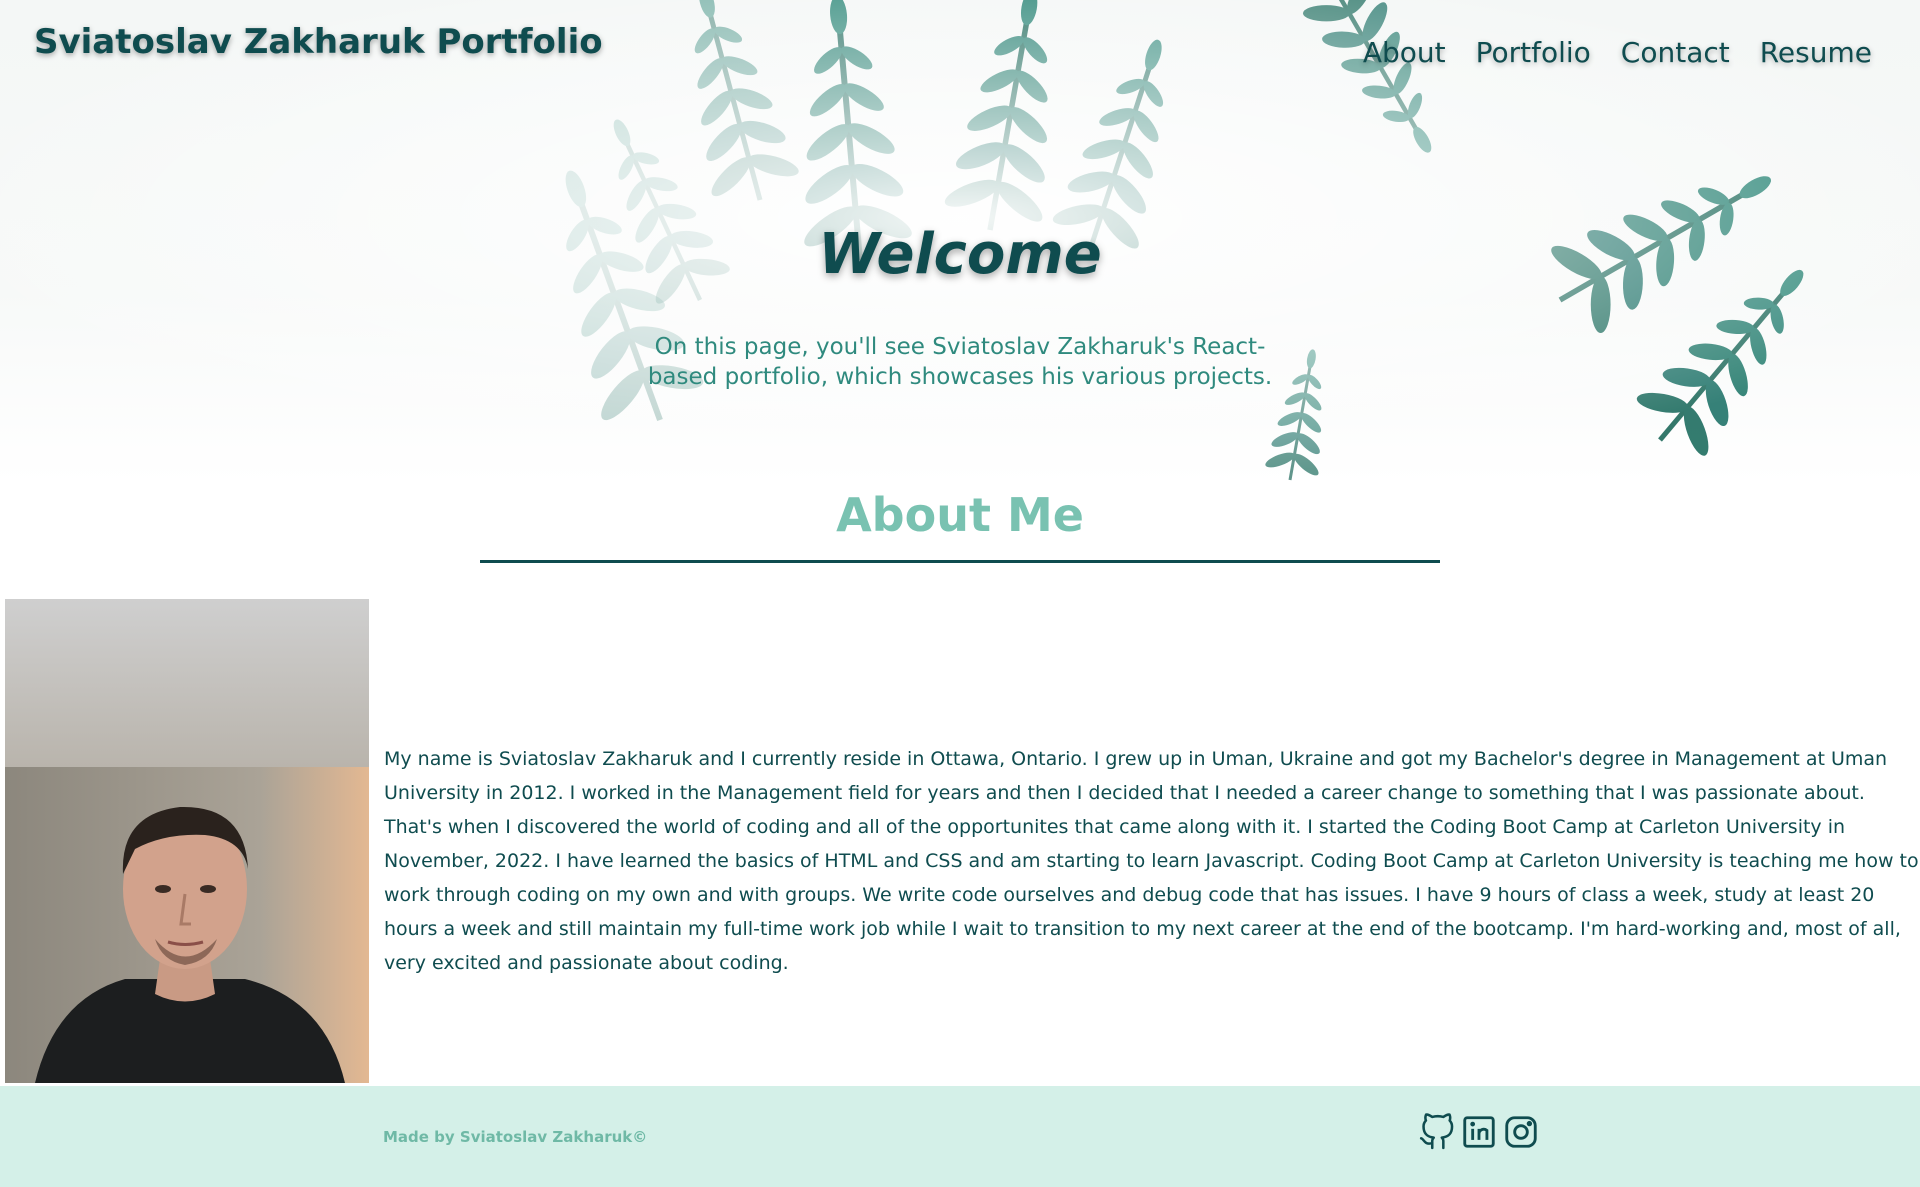  What do you see at coordinates (960, 254) in the screenshot?
I see `hero-heading: Welcome` at bounding box center [960, 254].